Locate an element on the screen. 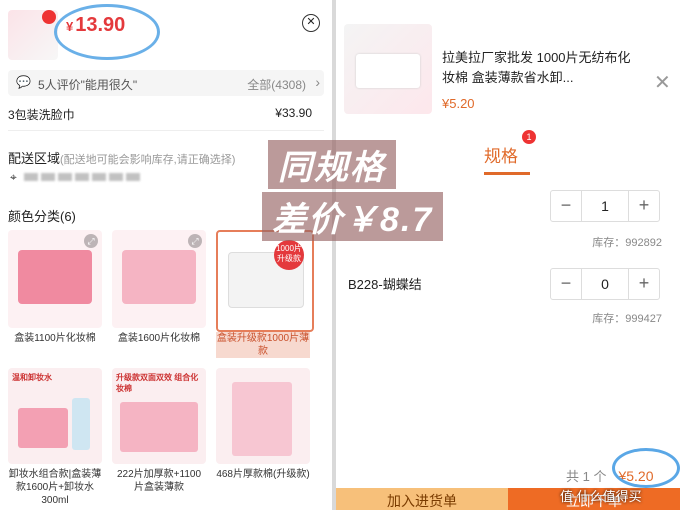 Image resolution: width=680 pixels, height=510 pixels. product-price: ¥5.20 is located at coordinates (458, 103).